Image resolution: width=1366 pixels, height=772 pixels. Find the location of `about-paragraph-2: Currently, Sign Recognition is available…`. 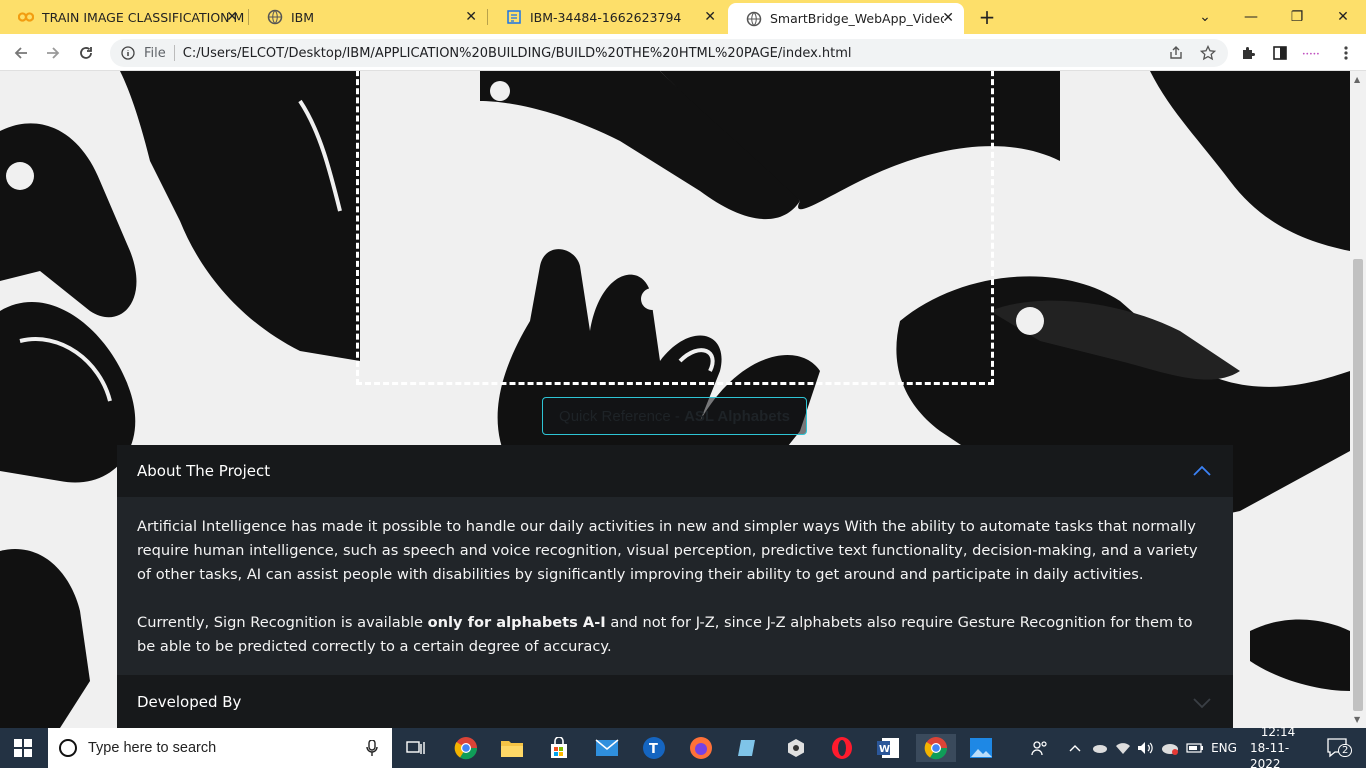

about-paragraph-2: Currently, Sign Recognition is available… is located at coordinates (665, 634).